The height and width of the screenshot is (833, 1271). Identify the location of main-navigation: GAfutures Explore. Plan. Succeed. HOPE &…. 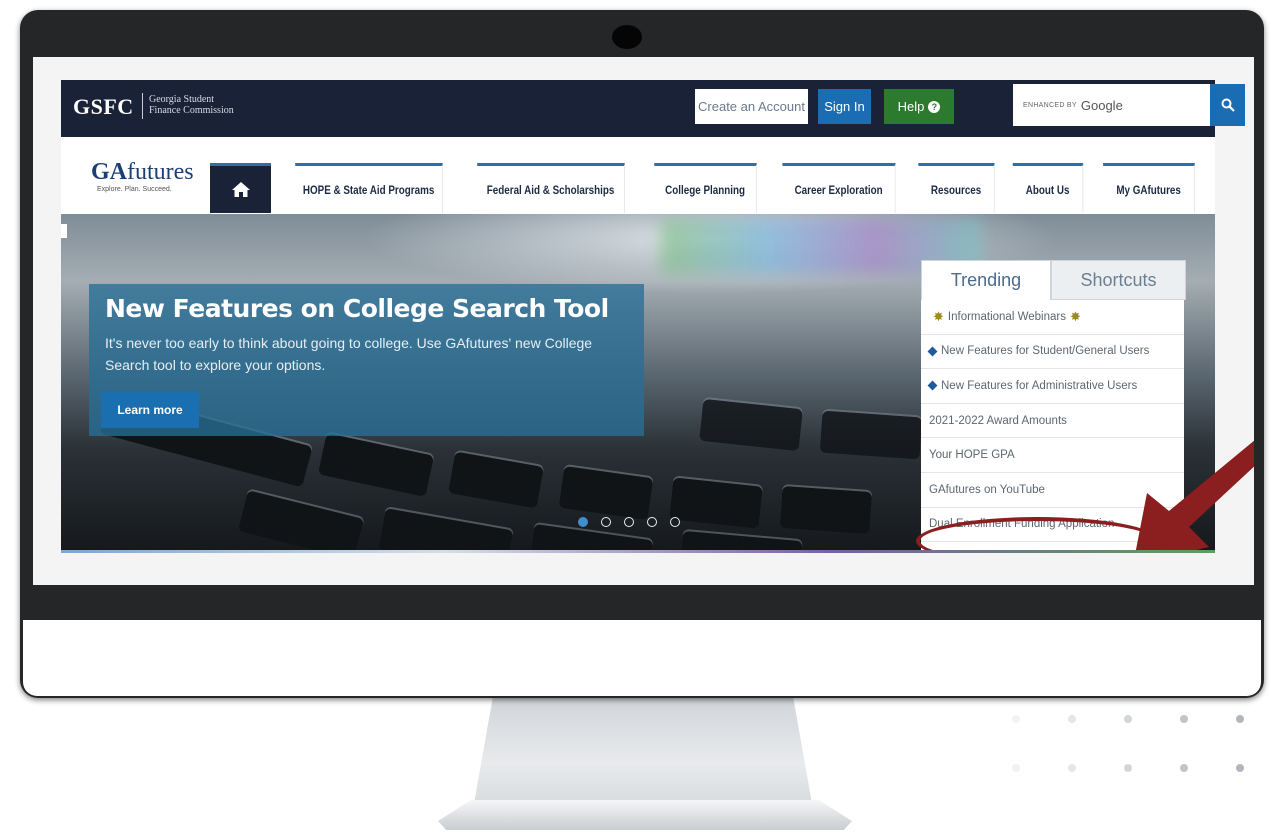
(638, 175).